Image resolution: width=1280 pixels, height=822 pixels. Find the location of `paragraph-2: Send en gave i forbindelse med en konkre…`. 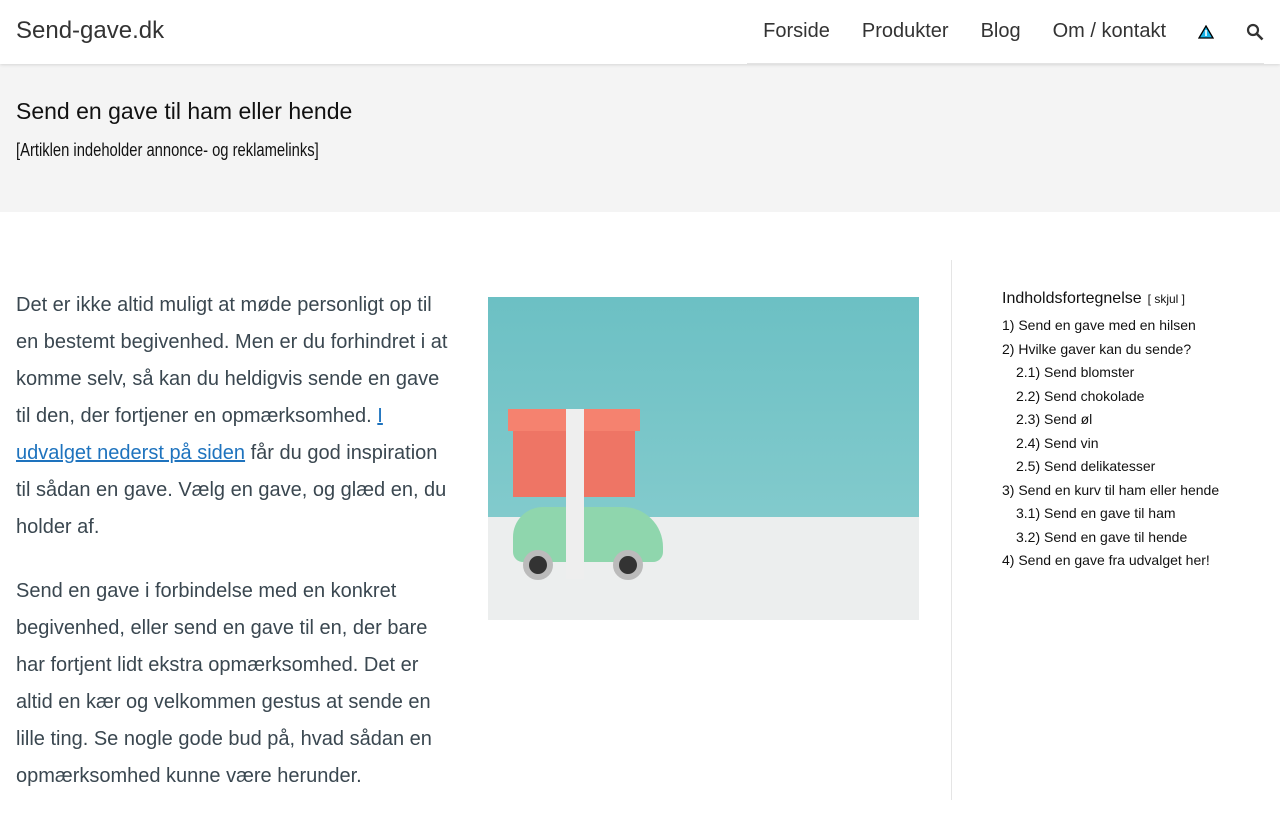

paragraph-2: Send en gave i forbindelse med en konkre… is located at coordinates (224, 683).